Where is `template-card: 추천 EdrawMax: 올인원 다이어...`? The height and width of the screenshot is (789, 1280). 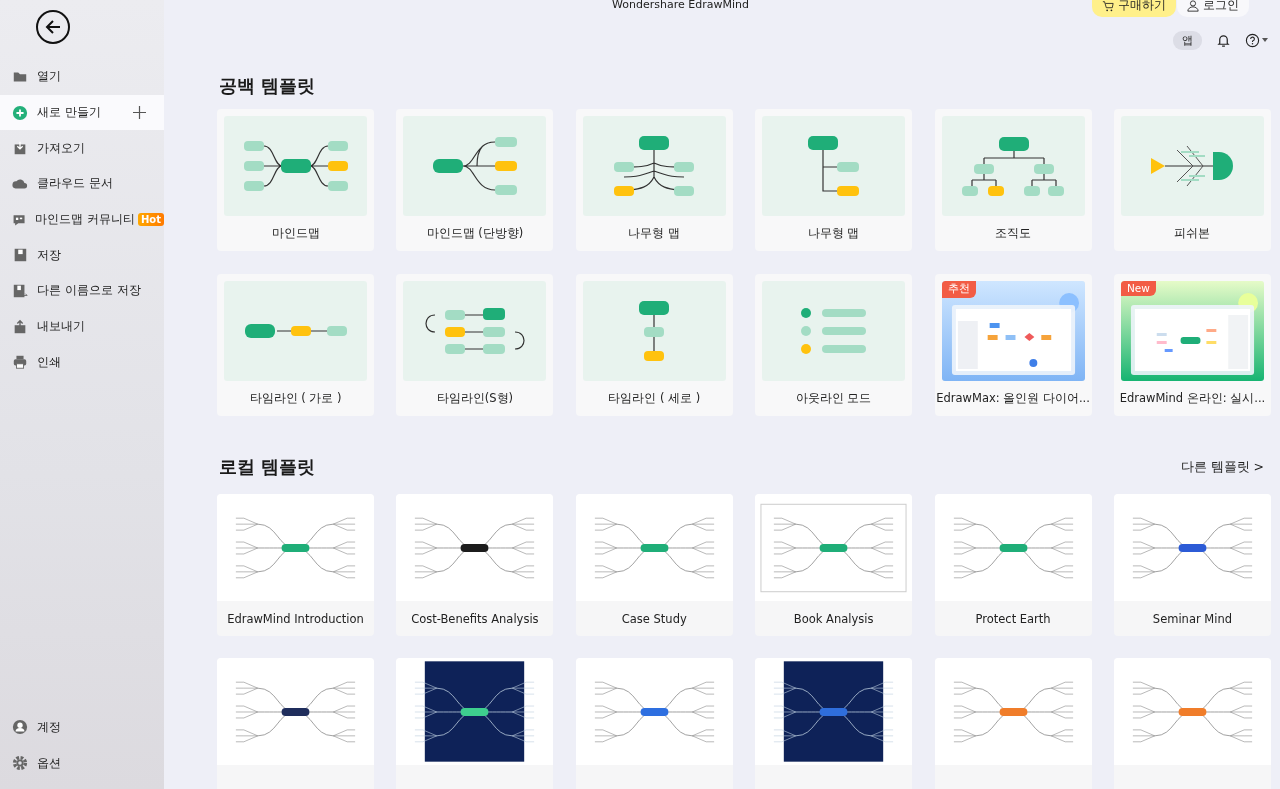
template-card: 추천 EdrawMax: 올인원 다이어... is located at coordinates (1013, 345).